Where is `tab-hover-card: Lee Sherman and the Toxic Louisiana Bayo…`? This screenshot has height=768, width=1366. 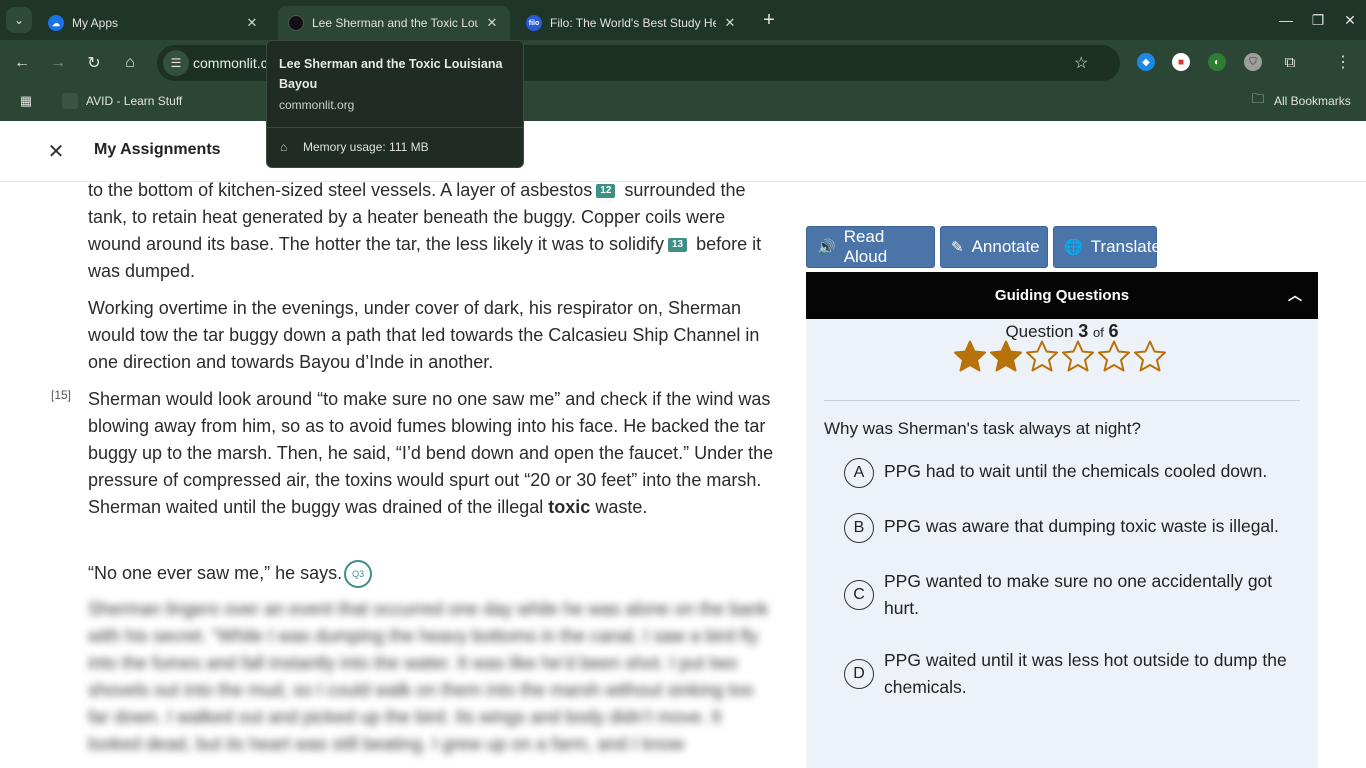 tab-hover-card: Lee Sherman and the Toxic Louisiana Bayo… is located at coordinates (395, 104).